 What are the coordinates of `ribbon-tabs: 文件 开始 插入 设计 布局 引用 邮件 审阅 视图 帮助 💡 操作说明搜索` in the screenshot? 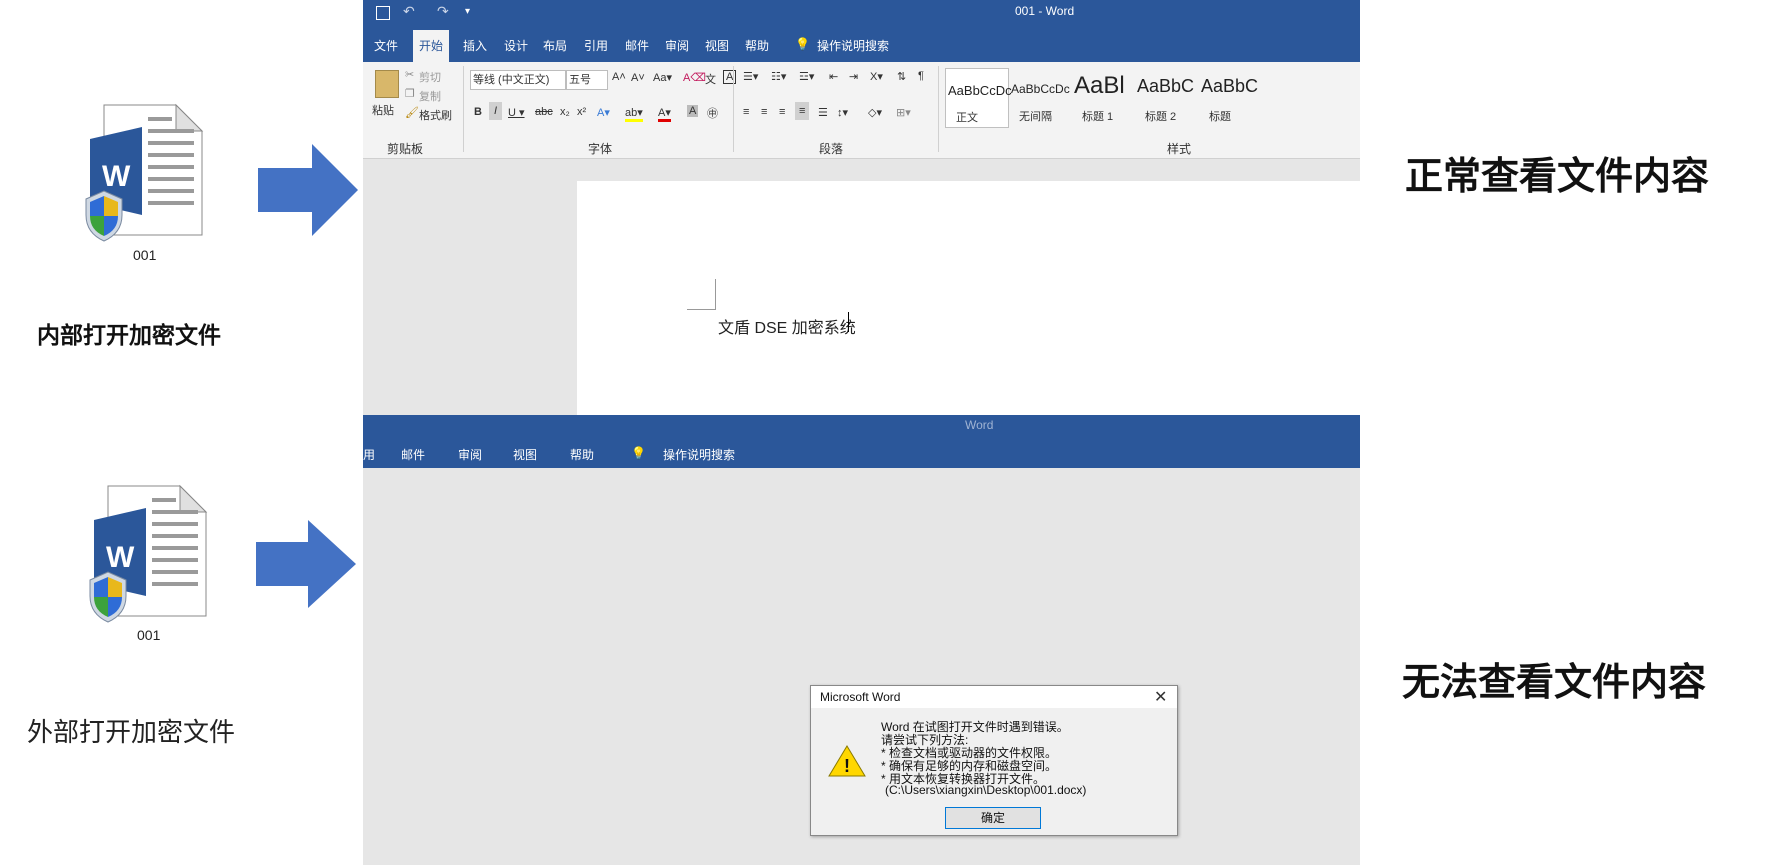 It's located at (861, 46).